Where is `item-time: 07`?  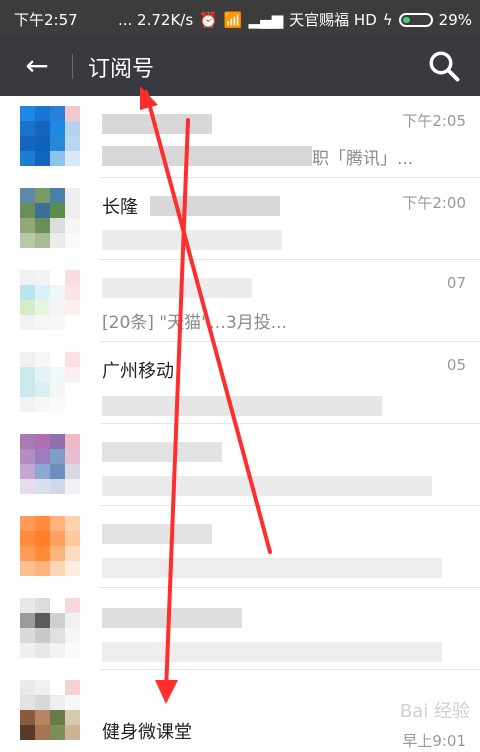 item-time: 07 is located at coordinates (456, 283).